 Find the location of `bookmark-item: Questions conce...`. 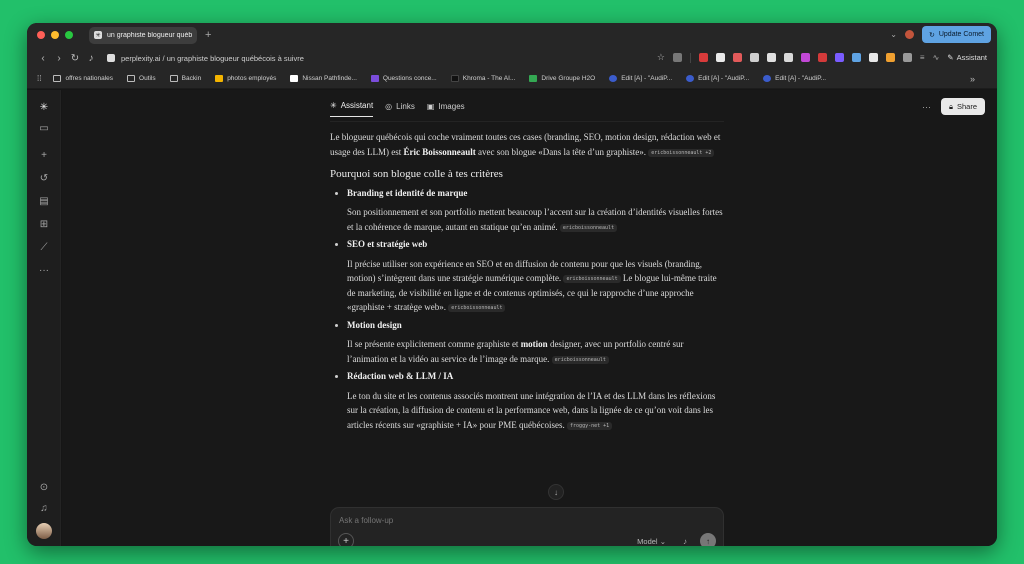

bookmark-item: Questions conce... is located at coordinates (403, 78).